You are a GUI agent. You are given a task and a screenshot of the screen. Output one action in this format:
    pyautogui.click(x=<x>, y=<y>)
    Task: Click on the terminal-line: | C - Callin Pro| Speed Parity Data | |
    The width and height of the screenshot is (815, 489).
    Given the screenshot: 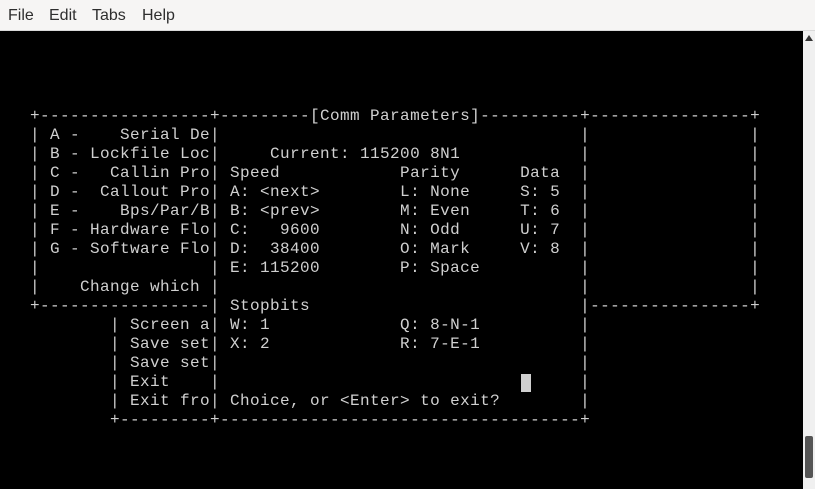 What is the action you would take?
    pyautogui.click(x=380, y=173)
    